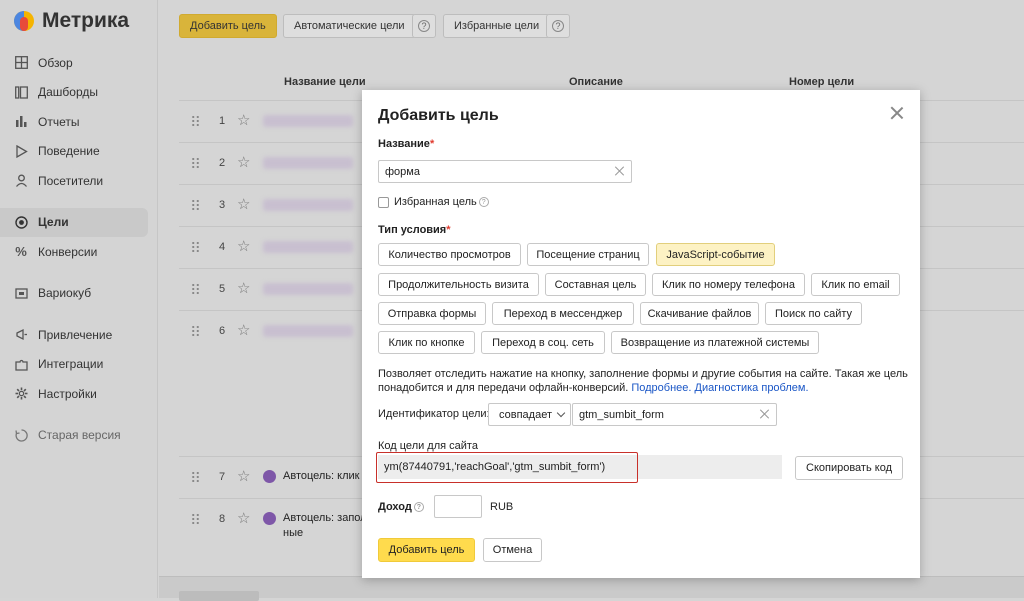 Image resolution: width=1024 pixels, height=601 pixels. I want to click on add-goal-button: Добавить цель, so click(228, 26).